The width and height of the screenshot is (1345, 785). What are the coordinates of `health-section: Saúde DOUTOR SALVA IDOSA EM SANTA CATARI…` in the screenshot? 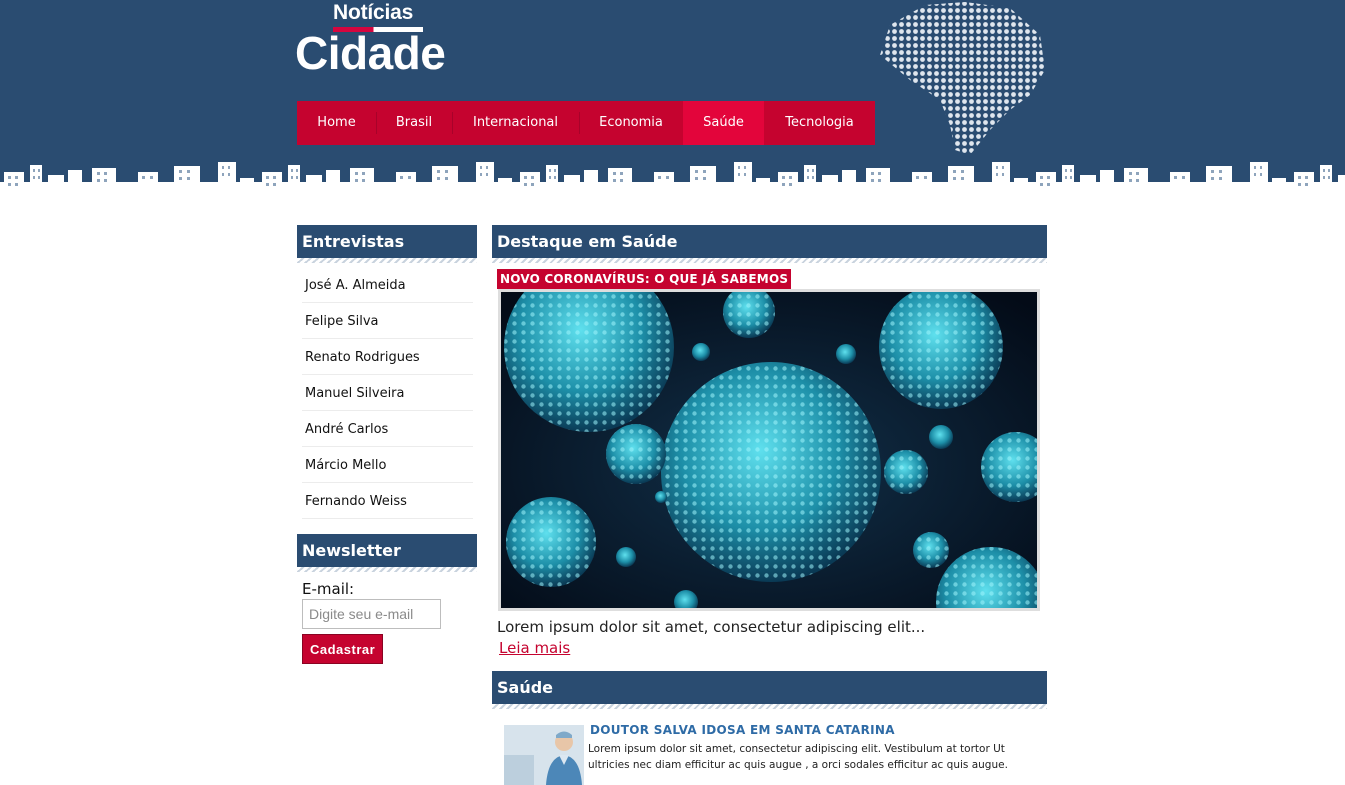 It's located at (769, 728).